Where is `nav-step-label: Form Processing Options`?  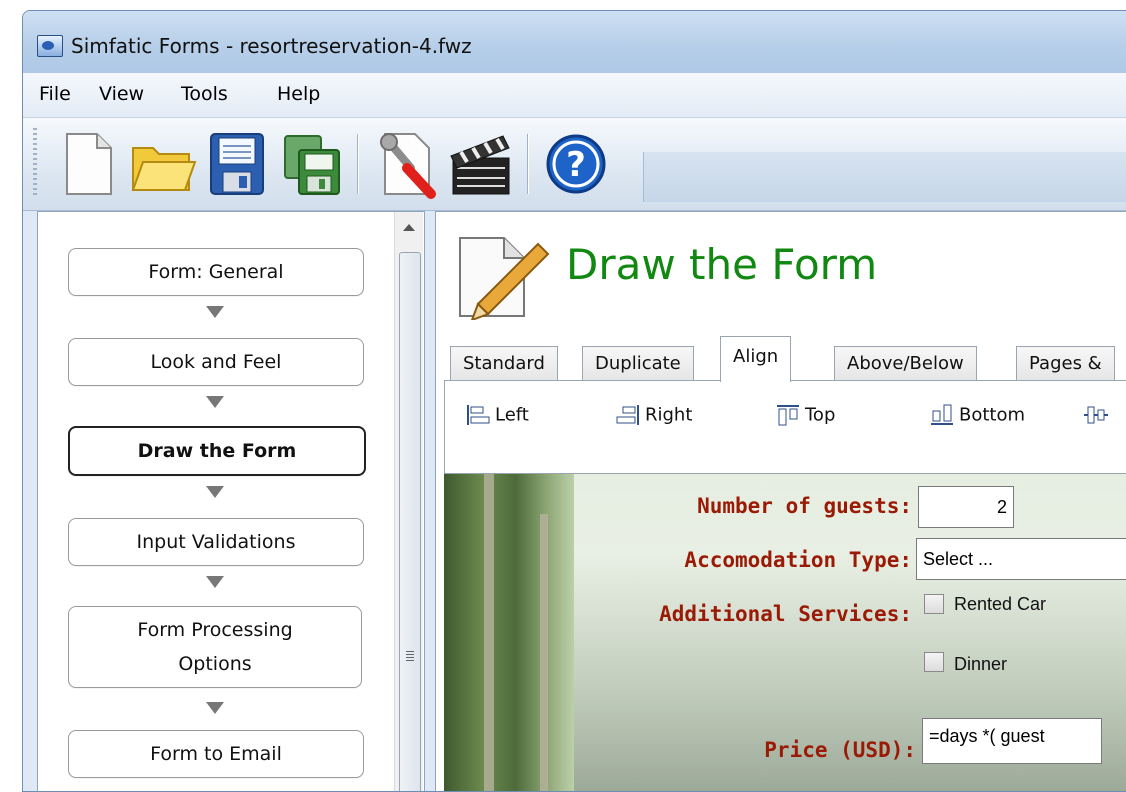
nav-step-label: Form Processing Options is located at coordinates (215, 647).